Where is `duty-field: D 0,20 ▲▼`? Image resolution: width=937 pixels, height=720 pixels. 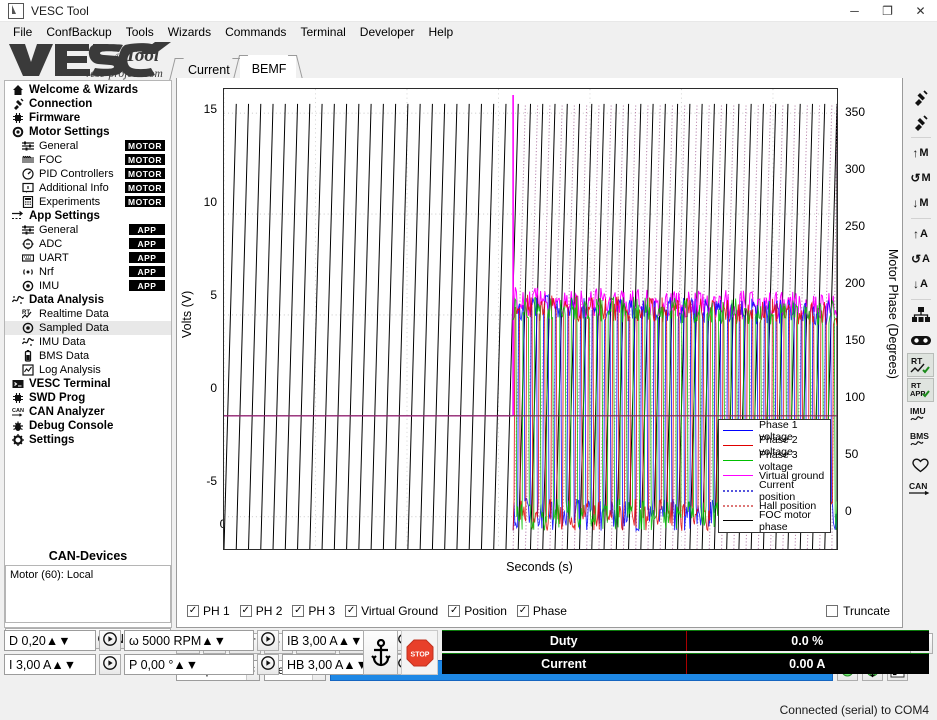
duty-field: D 0,20 ▲▼ is located at coordinates (50, 640).